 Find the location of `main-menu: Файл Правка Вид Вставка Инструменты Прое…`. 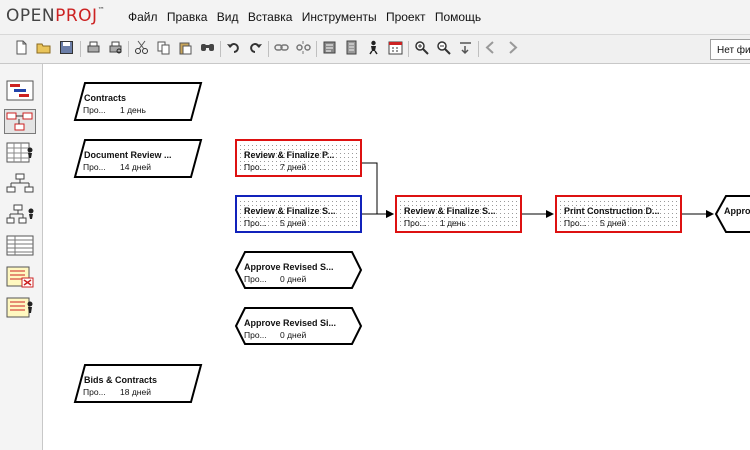

main-menu: Файл Правка Вид Вставка Инструменты Прое… is located at coordinates (307, 17).